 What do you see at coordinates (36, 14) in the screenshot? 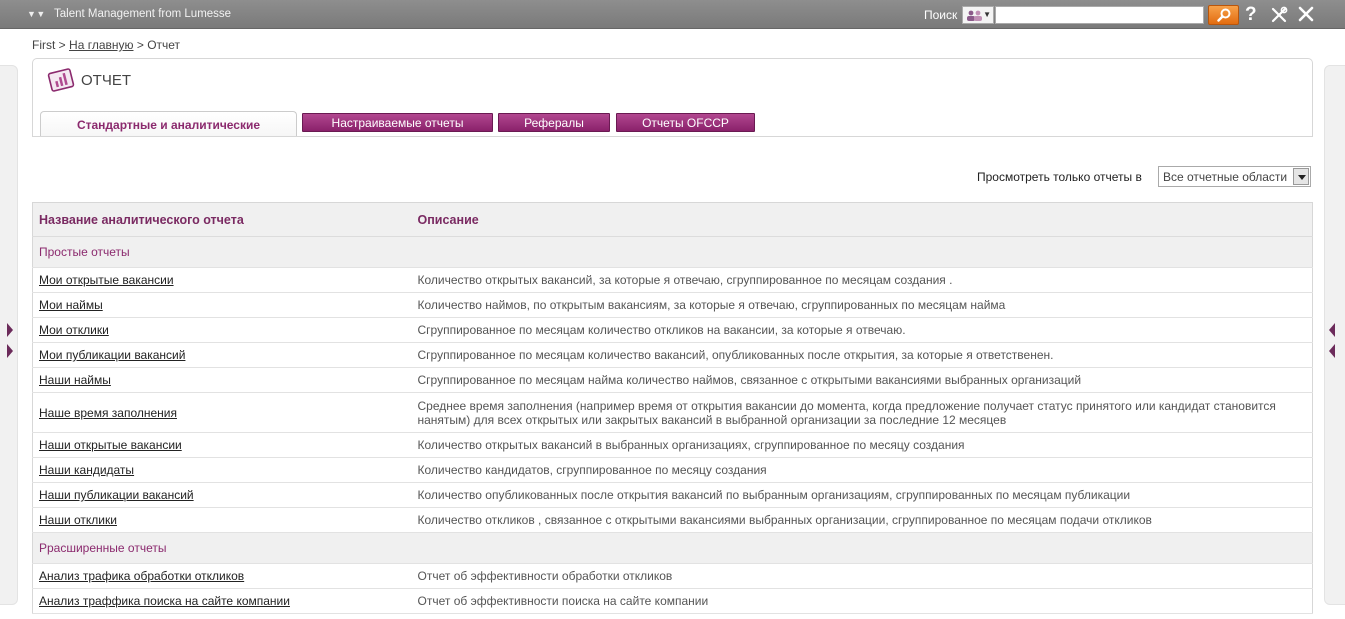
I see `menu-arrows-icon: ▼ ▼` at bounding box center [36, 14].